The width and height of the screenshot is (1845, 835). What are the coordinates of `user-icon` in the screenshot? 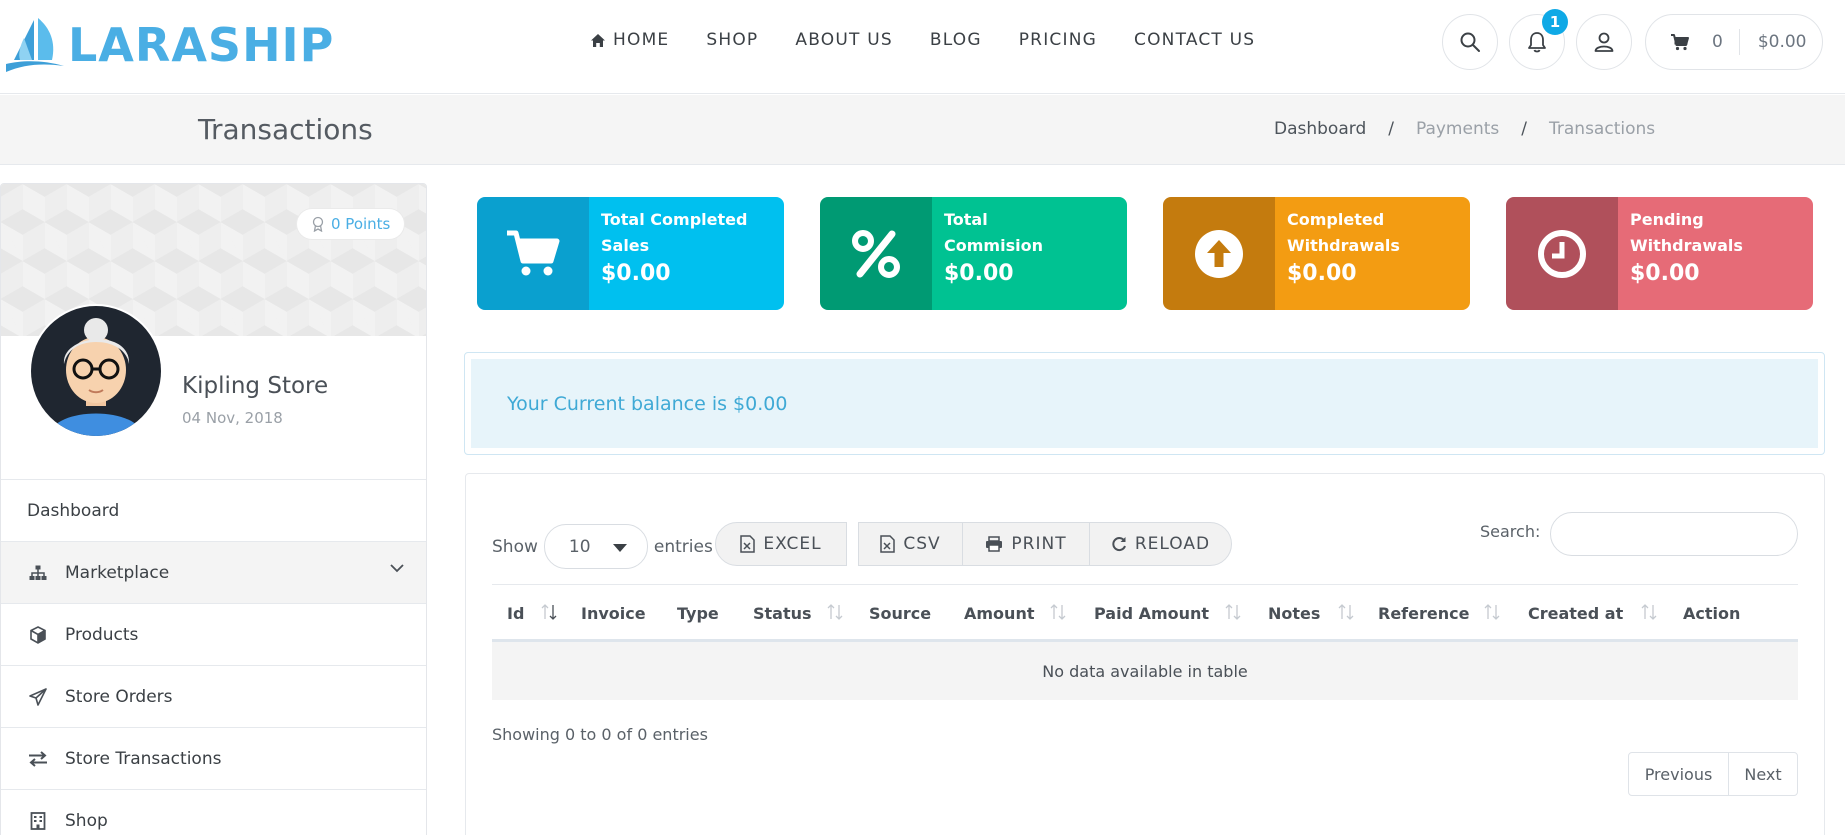 It's located at (1604, 42).